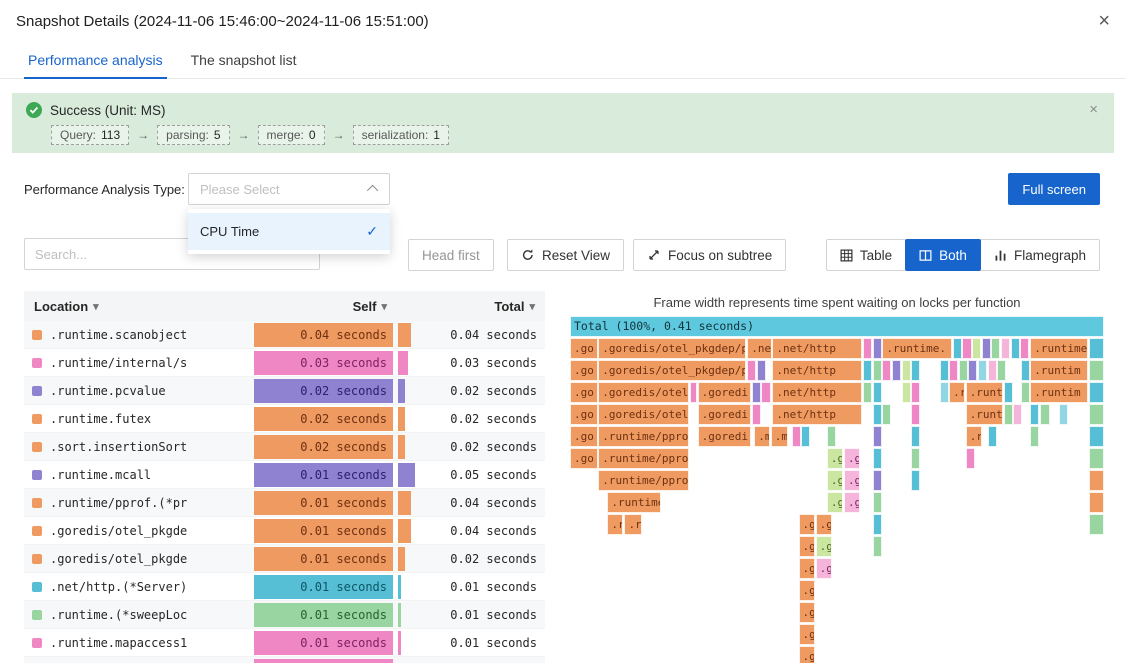 This screenshot has height=663, width=1126. I want to click on tab-performance-analysis: Performance analysis, so click(95, 60).